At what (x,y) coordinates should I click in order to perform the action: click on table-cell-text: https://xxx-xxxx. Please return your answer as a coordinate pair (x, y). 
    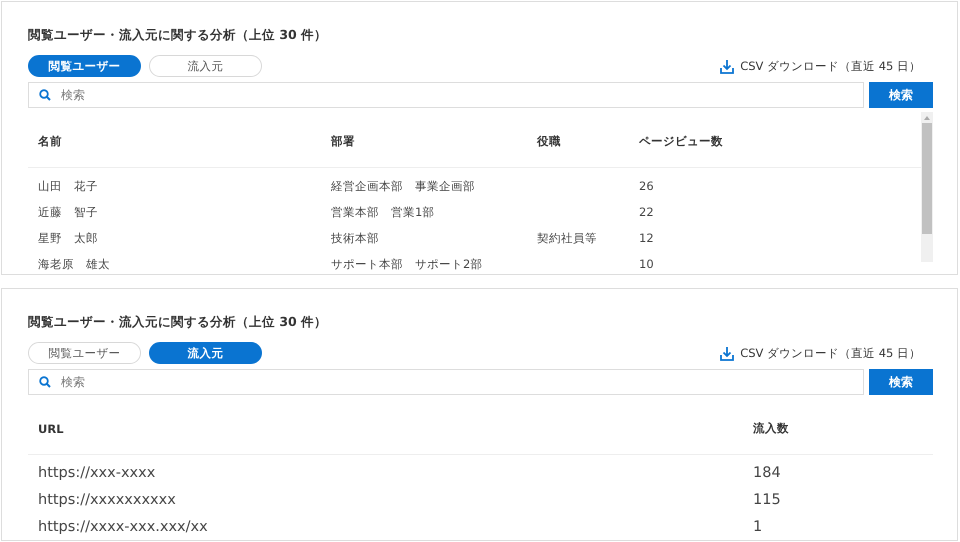
    Looking at the image, I should click on (97, 472).